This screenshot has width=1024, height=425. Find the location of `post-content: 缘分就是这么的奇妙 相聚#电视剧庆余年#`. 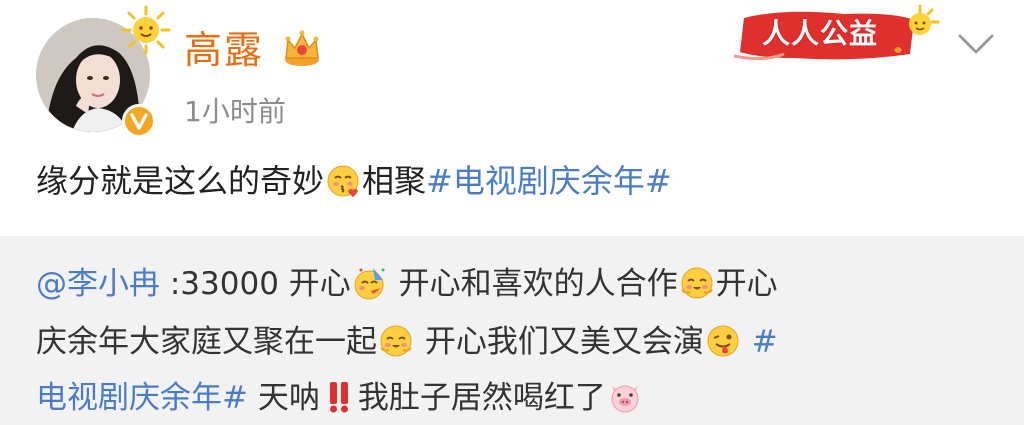

post-content: 缘分就是这么的奇妙 相聚#电视剧庆余年# is located at coordinates (354, 181).